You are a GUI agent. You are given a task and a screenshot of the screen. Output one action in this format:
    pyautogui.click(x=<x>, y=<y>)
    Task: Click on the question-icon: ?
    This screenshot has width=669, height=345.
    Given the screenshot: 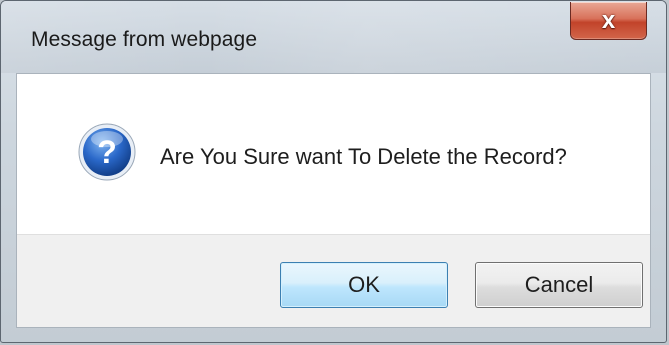 What is the action you would take?
    pyautogui.click(x=107, y=152)
    